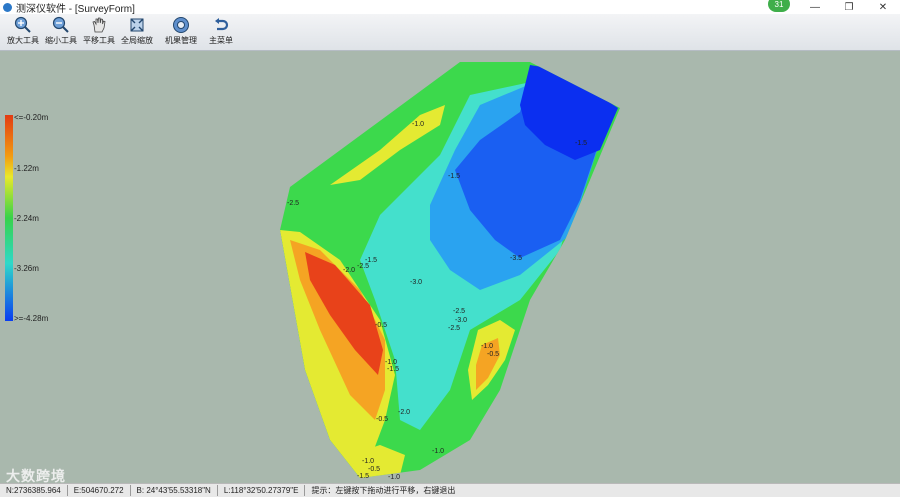 The image size is (900, 497). What do you see at coordinates (99, 25) in the screenshot?
I see `pan-hand-icon` at bounding box center [99, 25].